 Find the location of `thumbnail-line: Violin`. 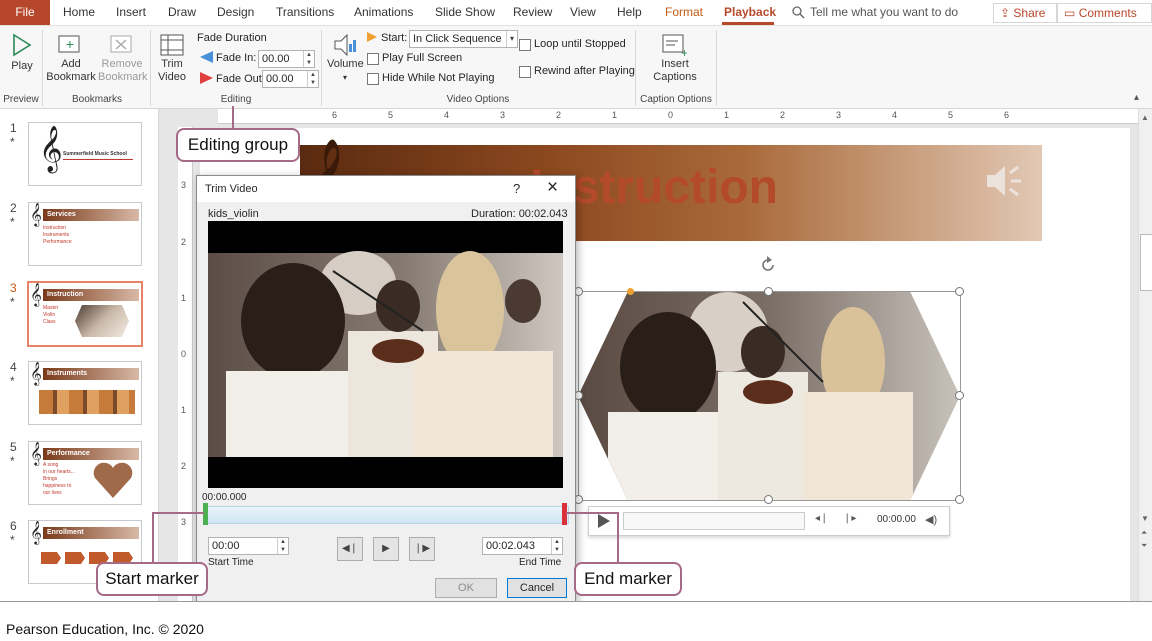

thumbnail-line: Violin is located at coordinates (49, 315).